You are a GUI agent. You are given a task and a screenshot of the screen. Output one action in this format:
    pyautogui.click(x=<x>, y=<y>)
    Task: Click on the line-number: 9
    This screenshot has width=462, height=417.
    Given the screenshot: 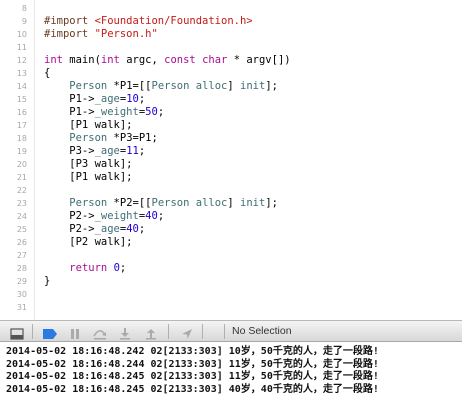 What is the action you would take?
    pyautogui.click(x=24, y=21)
    